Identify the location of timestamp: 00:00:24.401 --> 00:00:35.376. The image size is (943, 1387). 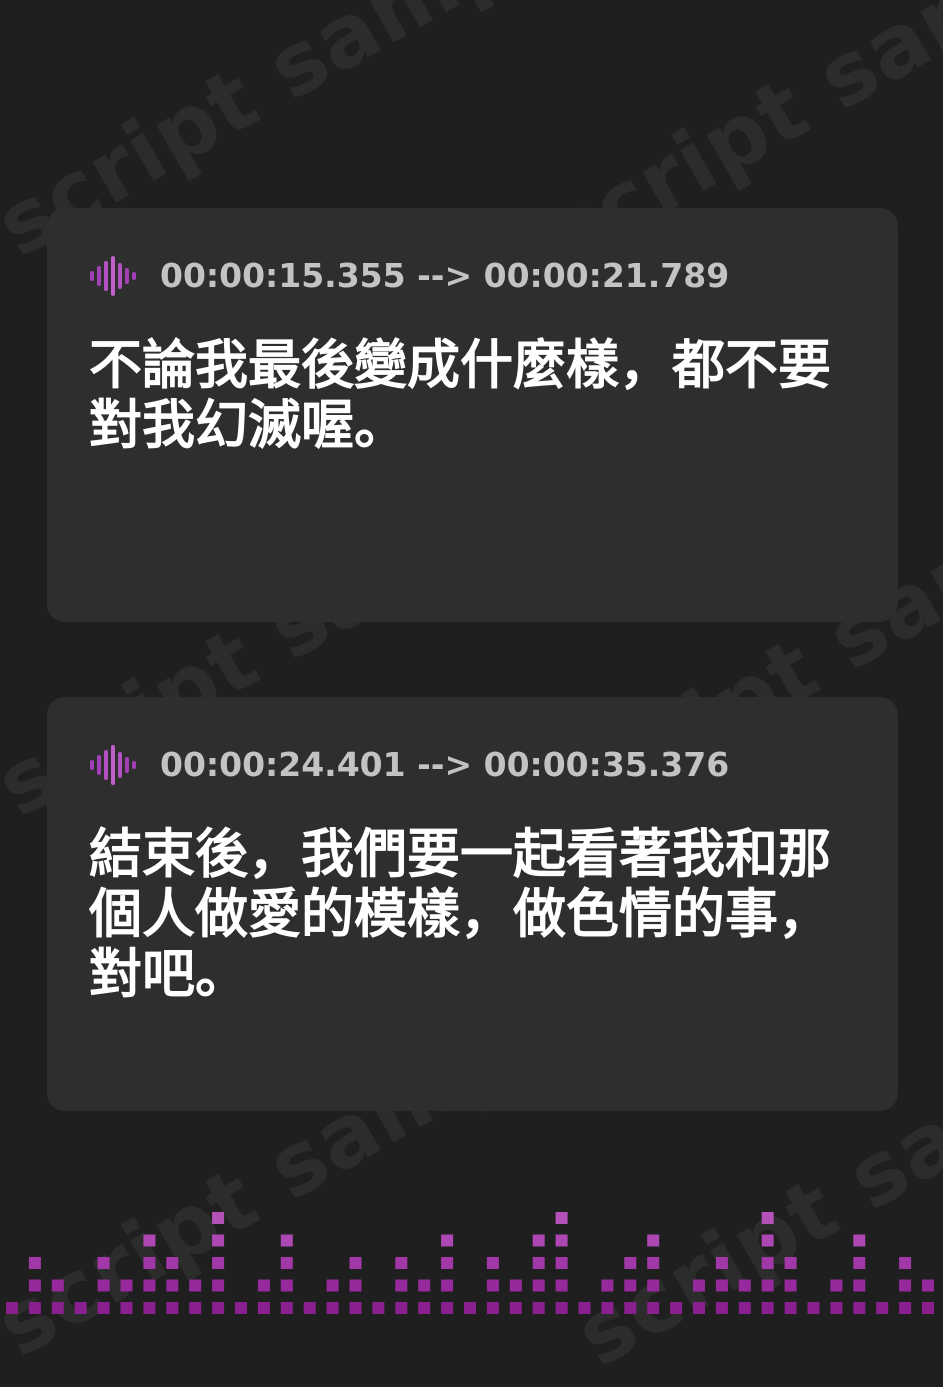
(445, 764).